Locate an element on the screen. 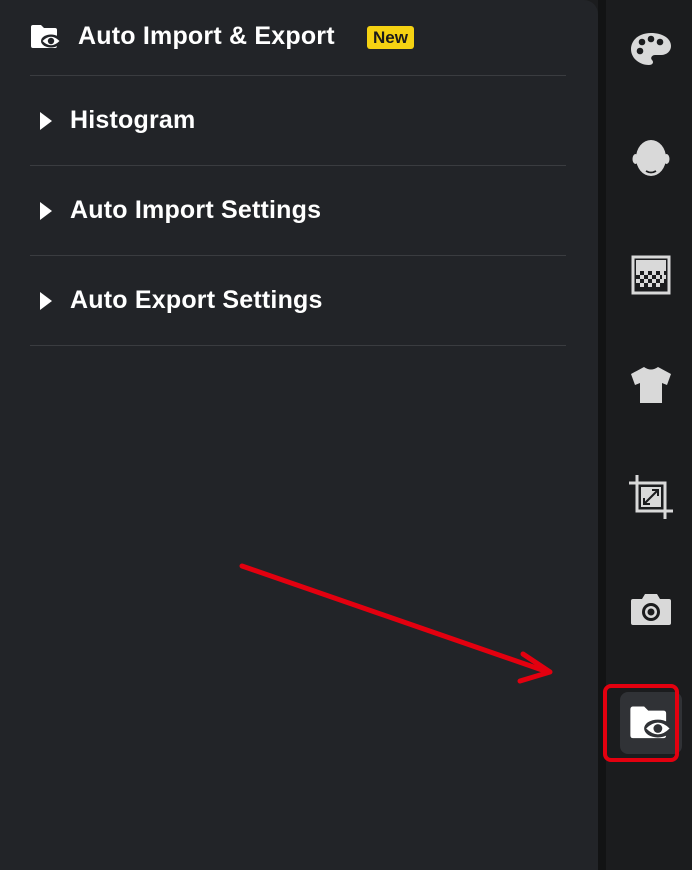 Image resolution: width=692 pixels, height=870 pixels. section-label: Histogram is located at coordinates (133, 120).